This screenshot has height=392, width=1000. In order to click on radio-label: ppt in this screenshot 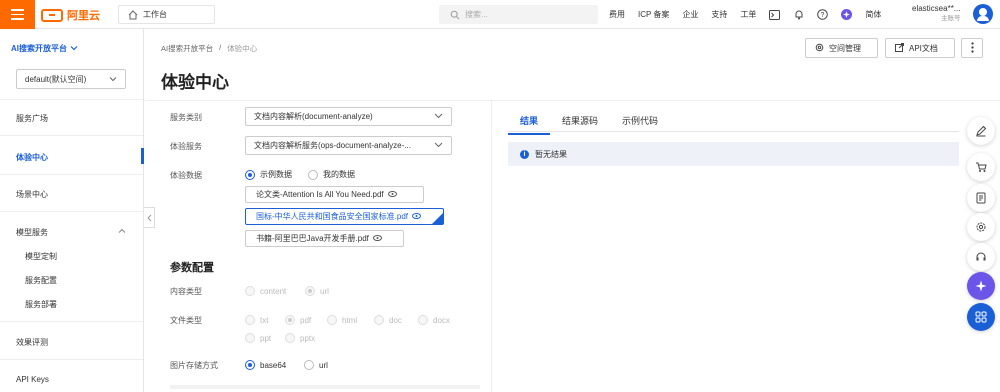, I will do `click(266, 338)`.